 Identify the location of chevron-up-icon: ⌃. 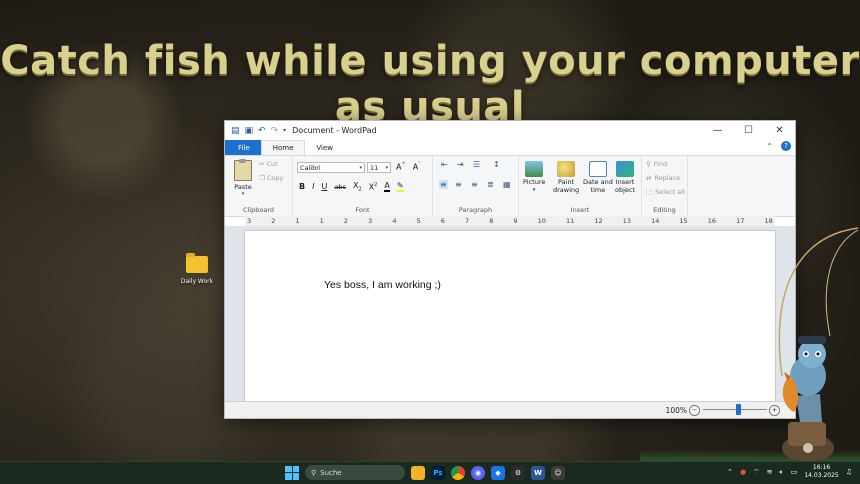
(730, 472).